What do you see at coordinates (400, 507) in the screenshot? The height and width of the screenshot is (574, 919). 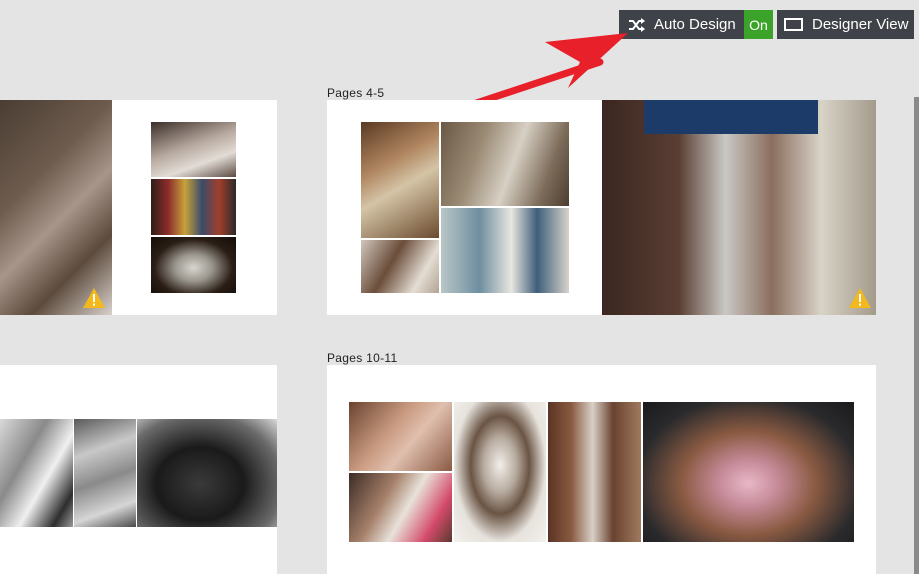 I see `photo-bride-mother` at bounding box center [400, 507].